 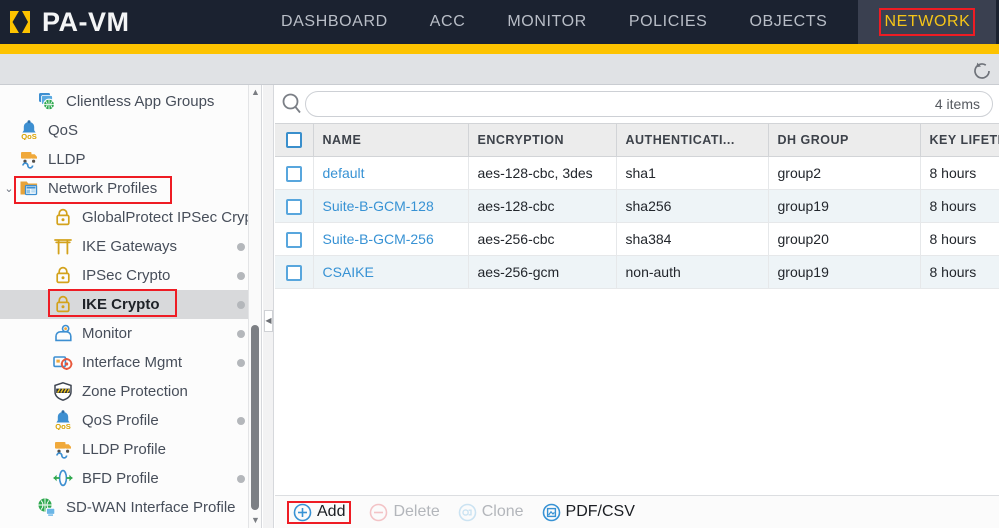 What do you see at coordinates (130, 246) in the screenshot?
I see `sidebar-item-ike-gateways: IKE Gateways` at bounding box center [130, 246].